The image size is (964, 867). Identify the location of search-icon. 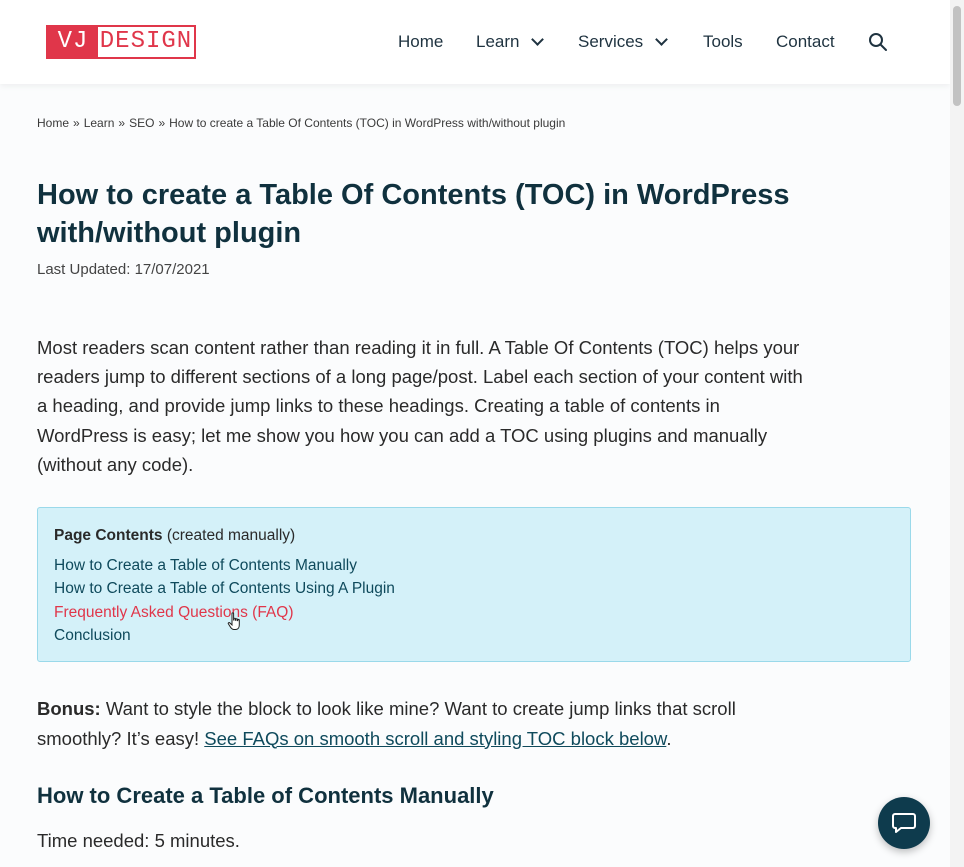
(878, 42).